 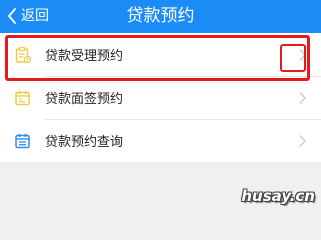 What do you see at coordinates (84, 99) in the screenshot?
I see `list-item-label: 贷款面签预约` at bounding box center [84, 99].